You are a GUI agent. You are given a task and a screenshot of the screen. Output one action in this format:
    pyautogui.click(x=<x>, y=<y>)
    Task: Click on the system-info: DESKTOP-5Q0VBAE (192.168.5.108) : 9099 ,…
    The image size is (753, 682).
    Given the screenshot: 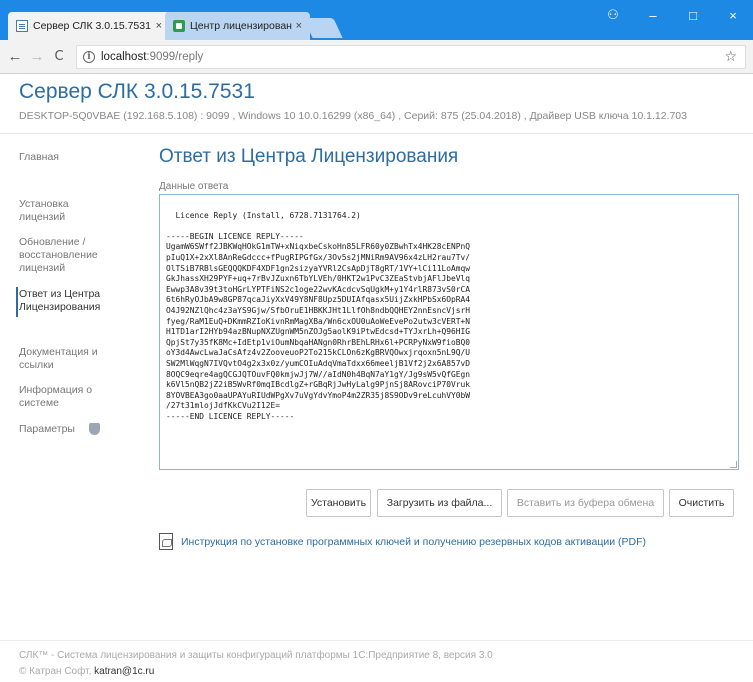 What is the action you would take?
    pyautogui.click(x=353, y=116)
    